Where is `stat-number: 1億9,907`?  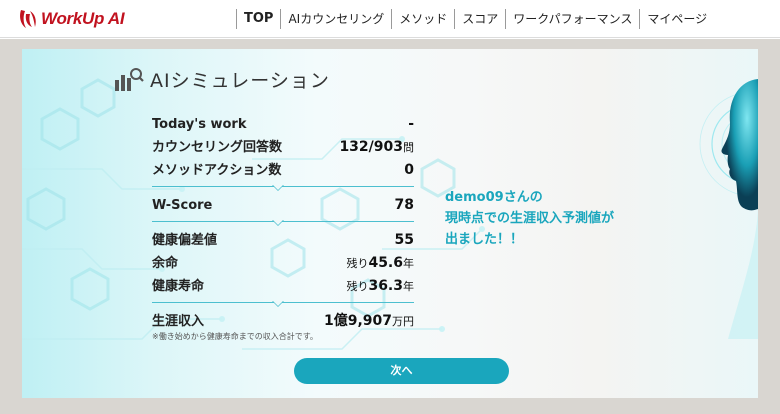
stat-number: 1億9,907 is located at coordinates (357, 321).